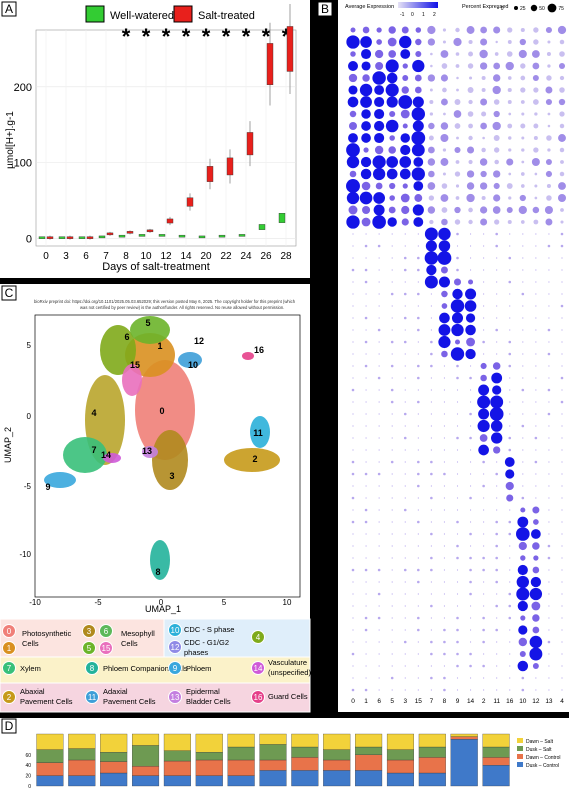 The height and width of the screenshot is (800, 569). Describe the element at coordinates (224, 602) in the screenshot. I see `panel-c-xtick-label: 5` at that location.